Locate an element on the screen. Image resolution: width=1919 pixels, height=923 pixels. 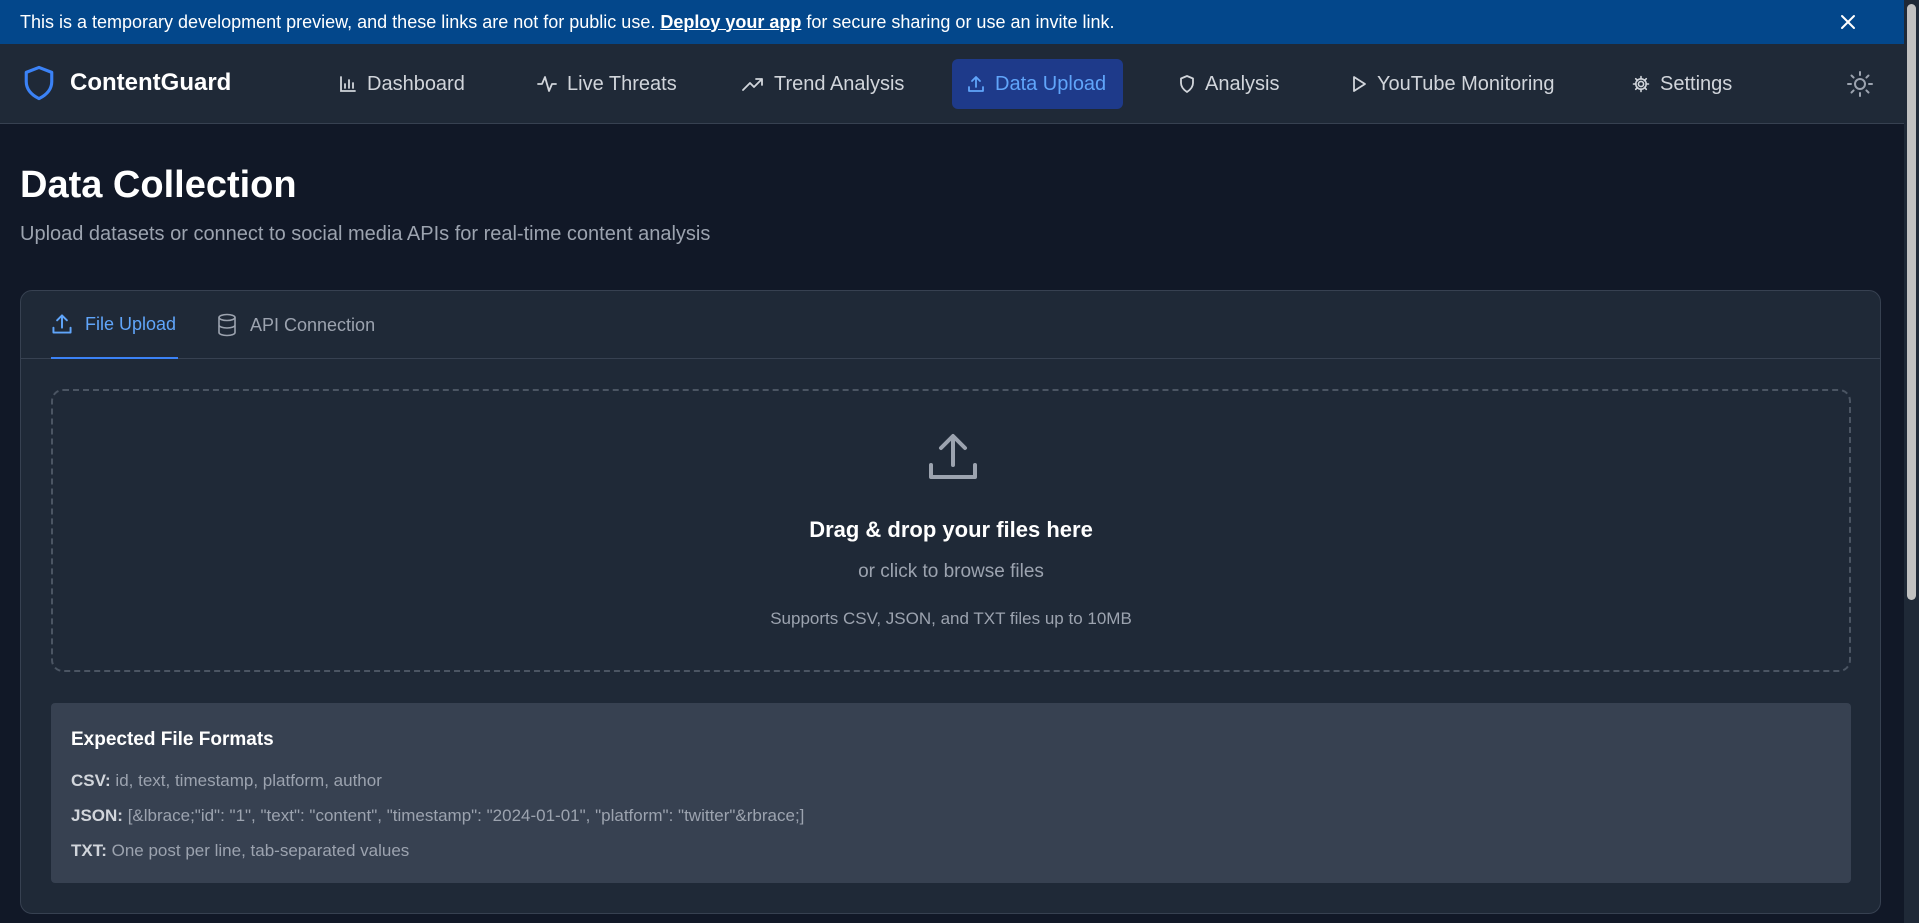
deploy-app-link: Deploy your app is located at coordinates (730, 22).